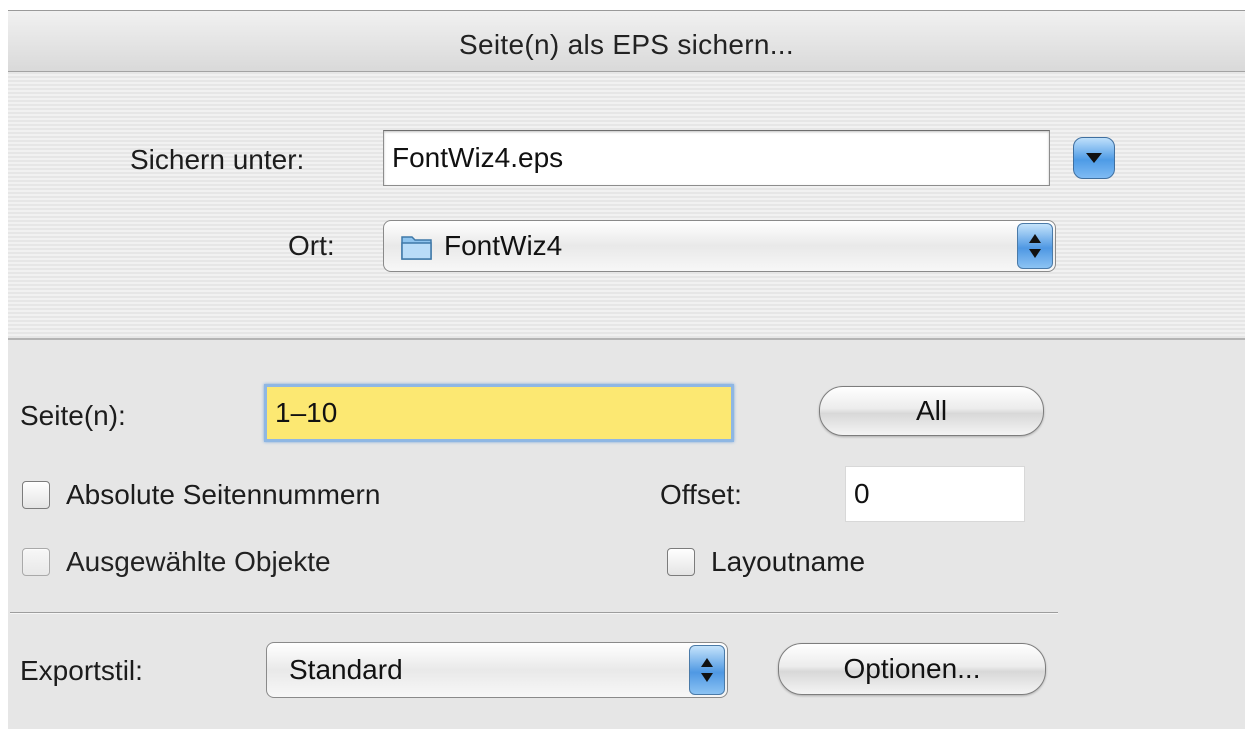  I want to click on all-pages-button-label: All, so click(931, 410).